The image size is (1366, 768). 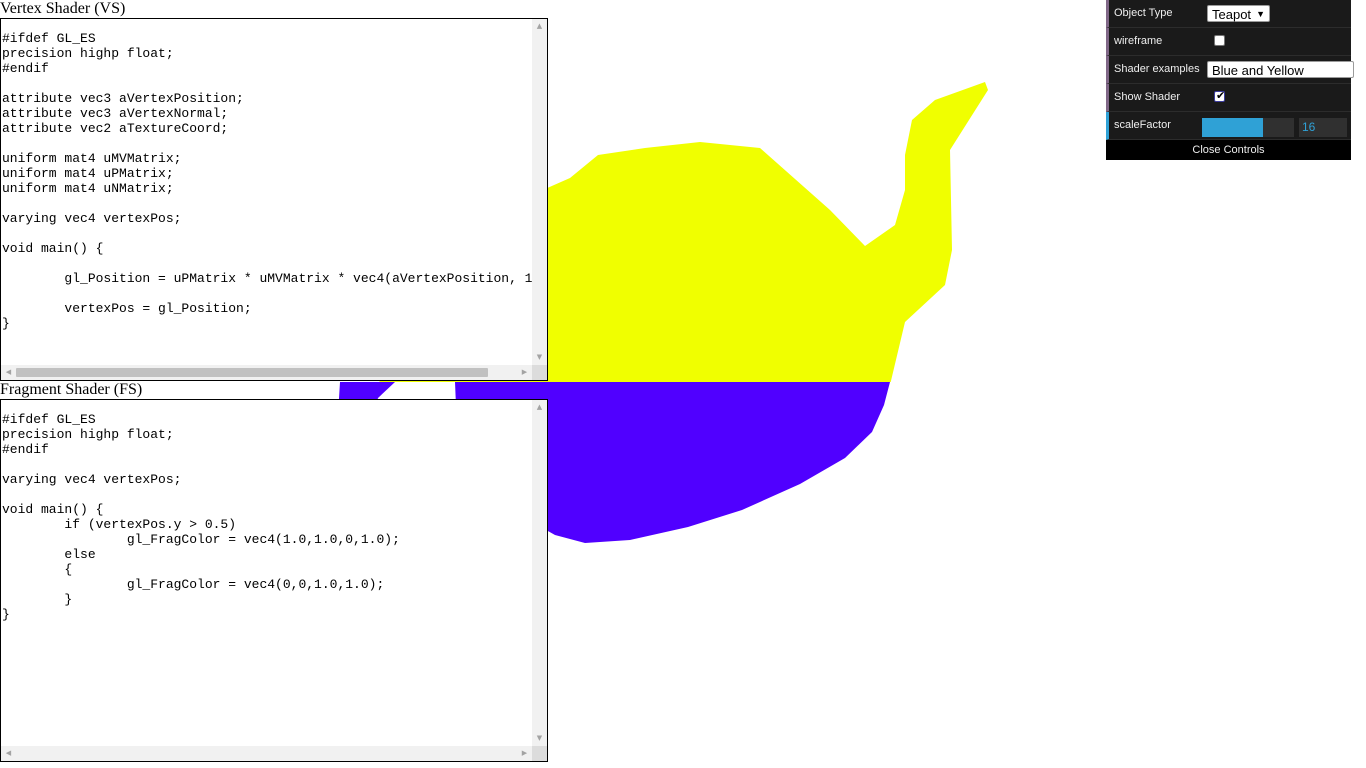 I want to click on shader-examples-value: Blue and Yellow, so click(x=1258, y=70).